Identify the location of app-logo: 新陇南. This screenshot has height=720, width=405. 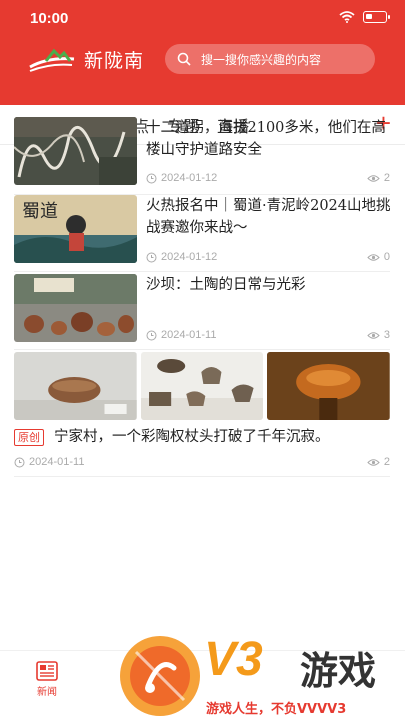
(86, 59).